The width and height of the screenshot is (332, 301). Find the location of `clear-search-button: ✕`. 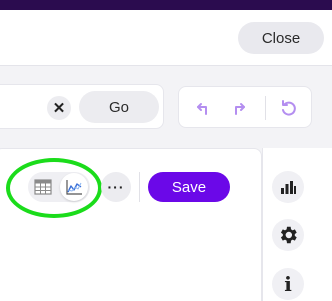

clear-search-button: ✕ is located at coordinates (59, 108).